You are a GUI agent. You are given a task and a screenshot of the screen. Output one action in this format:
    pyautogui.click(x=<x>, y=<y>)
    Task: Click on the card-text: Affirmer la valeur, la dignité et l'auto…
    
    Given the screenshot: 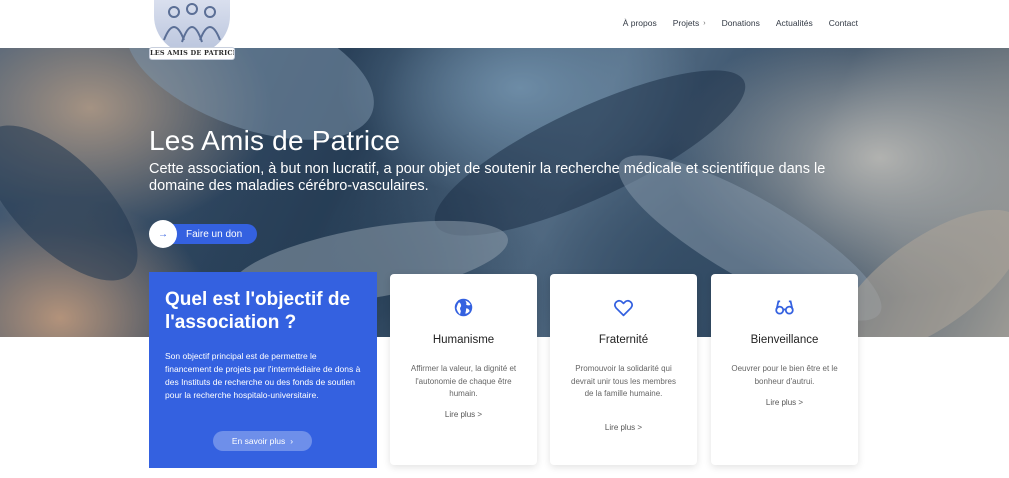 What is the action you would take?
    pyautogui.click(x=463, y=381)
    